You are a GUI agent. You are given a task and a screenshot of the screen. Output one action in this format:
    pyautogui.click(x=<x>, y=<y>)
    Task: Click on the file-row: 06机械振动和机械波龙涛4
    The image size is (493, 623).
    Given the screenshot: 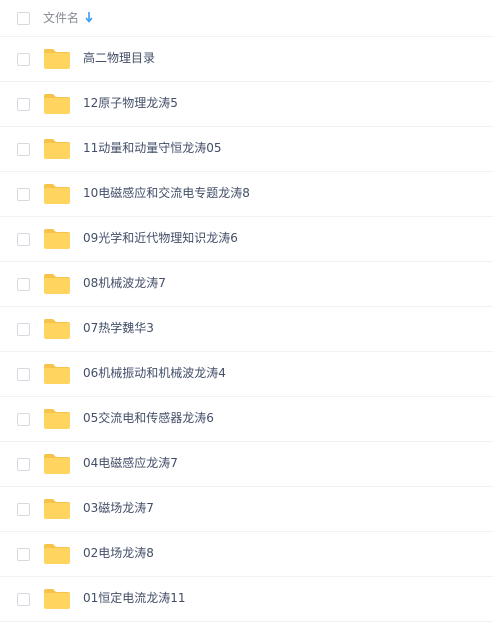 What is the action you would take?
    pyautogui.click(x=246, y=374)
    